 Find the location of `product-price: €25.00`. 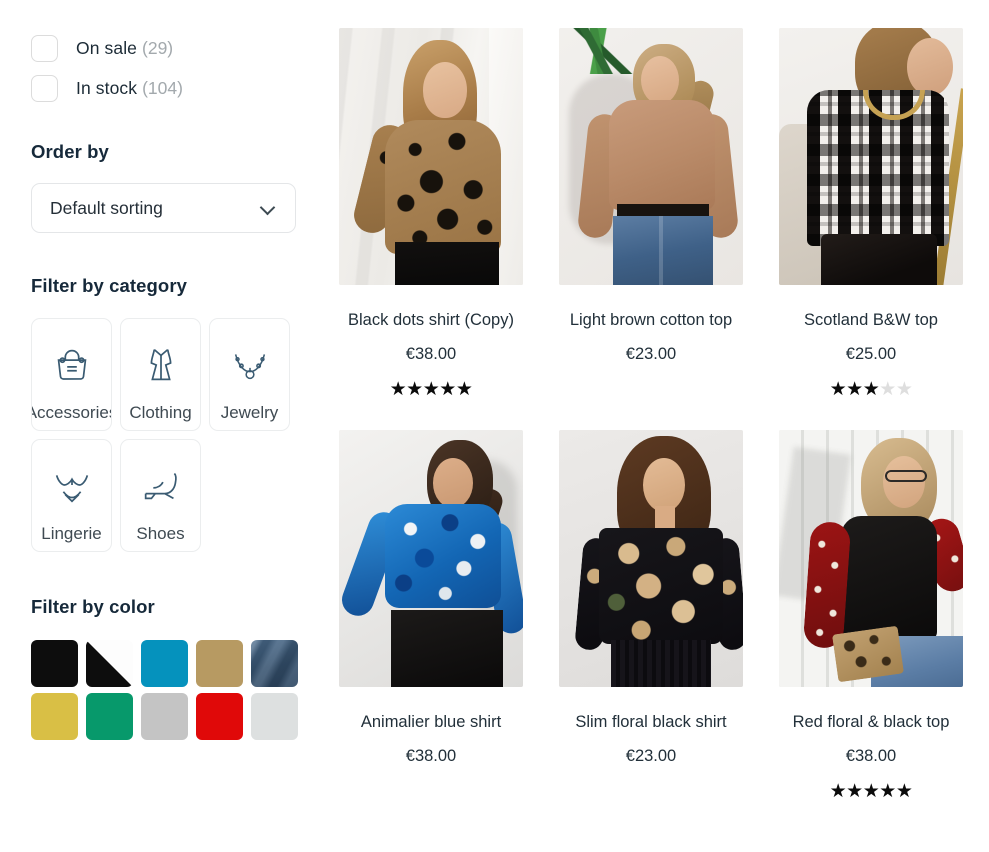

product-price: €25.00 is located at coordinates (871, 353).